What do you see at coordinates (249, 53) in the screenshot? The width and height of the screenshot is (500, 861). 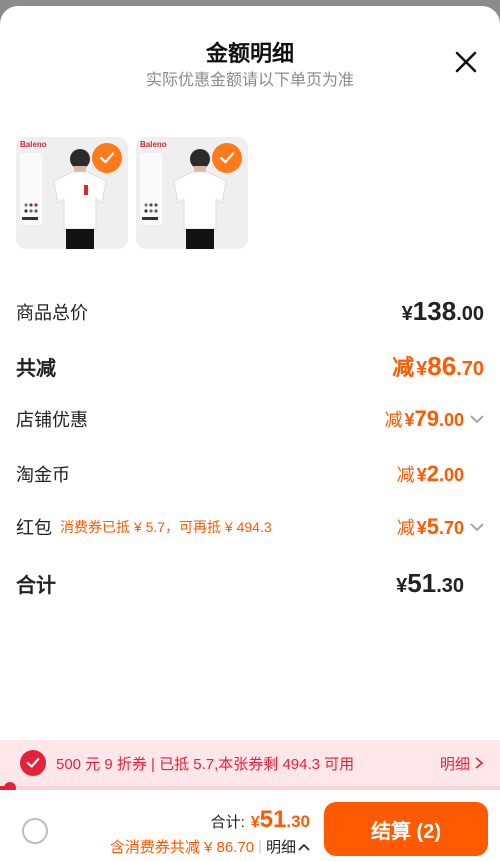 I see `page-title: 金额明细` at bounding box center [249, 53].